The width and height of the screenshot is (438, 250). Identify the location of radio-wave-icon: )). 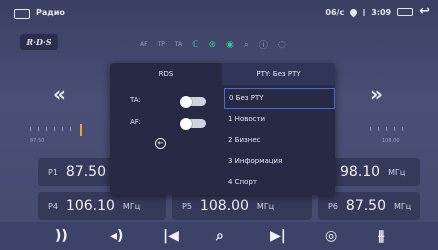
(61, 236).